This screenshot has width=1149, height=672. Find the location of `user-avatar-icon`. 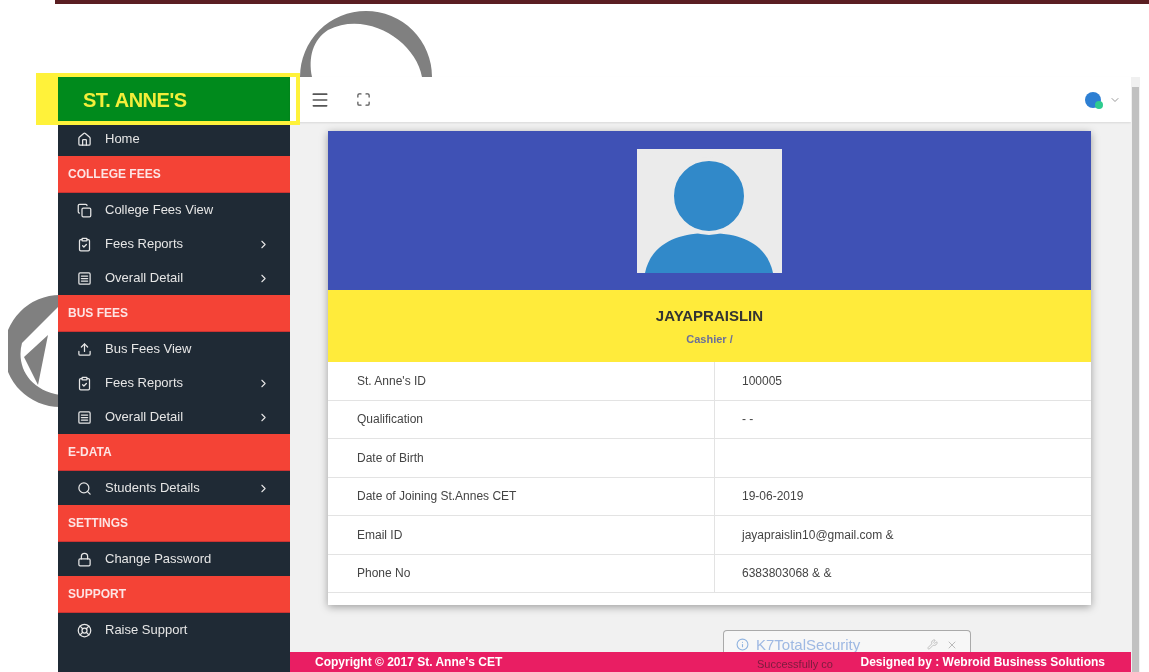

user-avatar-icon is located at coordinates (1093, 99).